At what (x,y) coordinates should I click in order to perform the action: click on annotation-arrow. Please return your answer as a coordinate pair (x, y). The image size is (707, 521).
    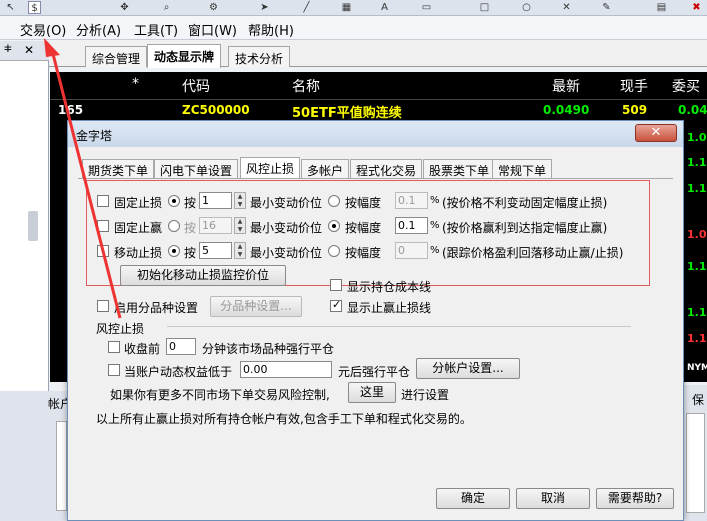
    Looking at the image, I should click on (83, 178).